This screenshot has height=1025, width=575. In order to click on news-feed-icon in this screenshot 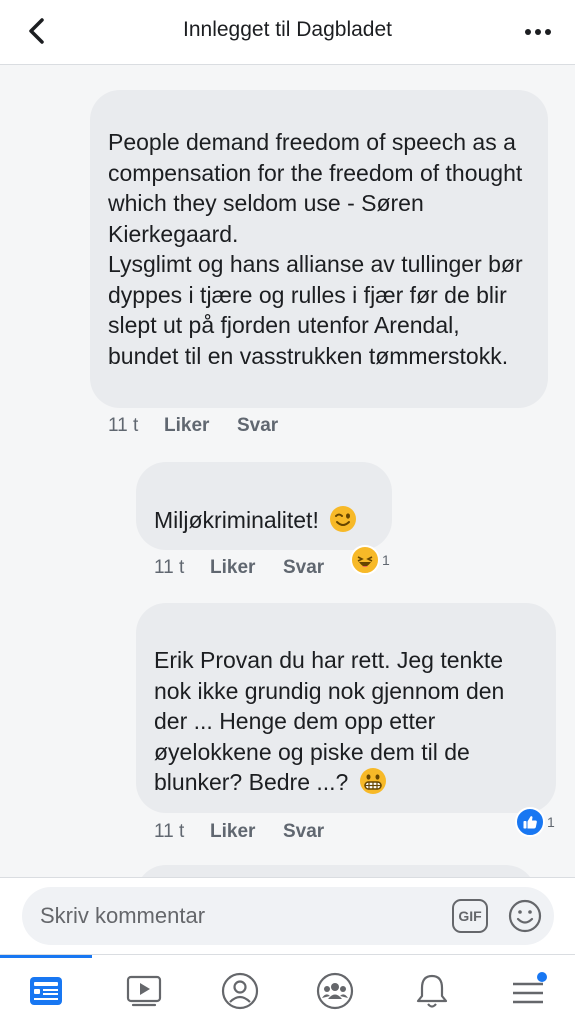, I will do `click(46, 991)`.